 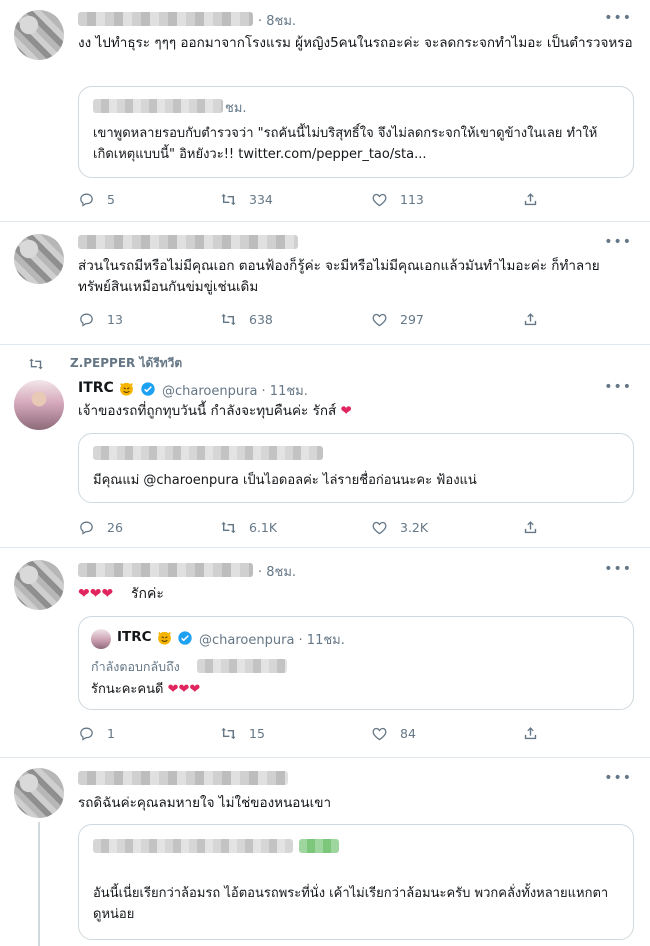 What do you see at coordinates (261, 199) in the screenshot?
I see `retweet-count: 334` at bounding box center [261, 199].